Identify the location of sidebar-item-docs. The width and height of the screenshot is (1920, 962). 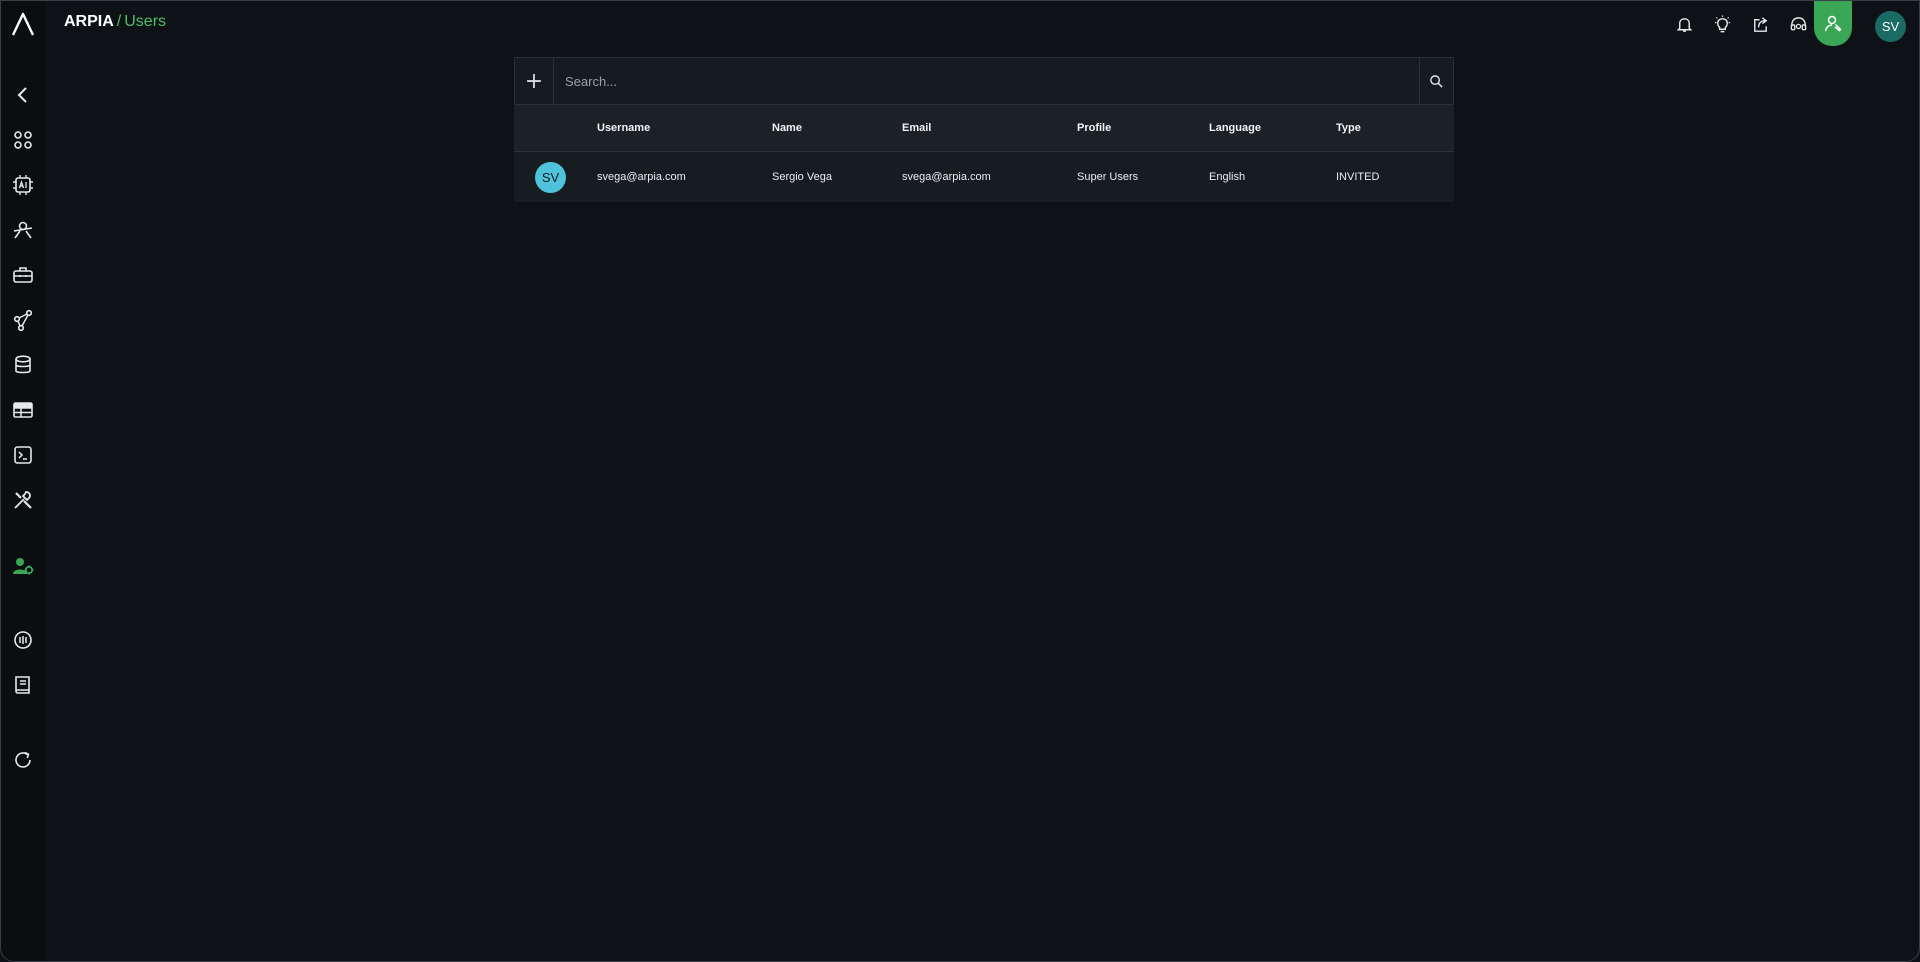
(23, 685).